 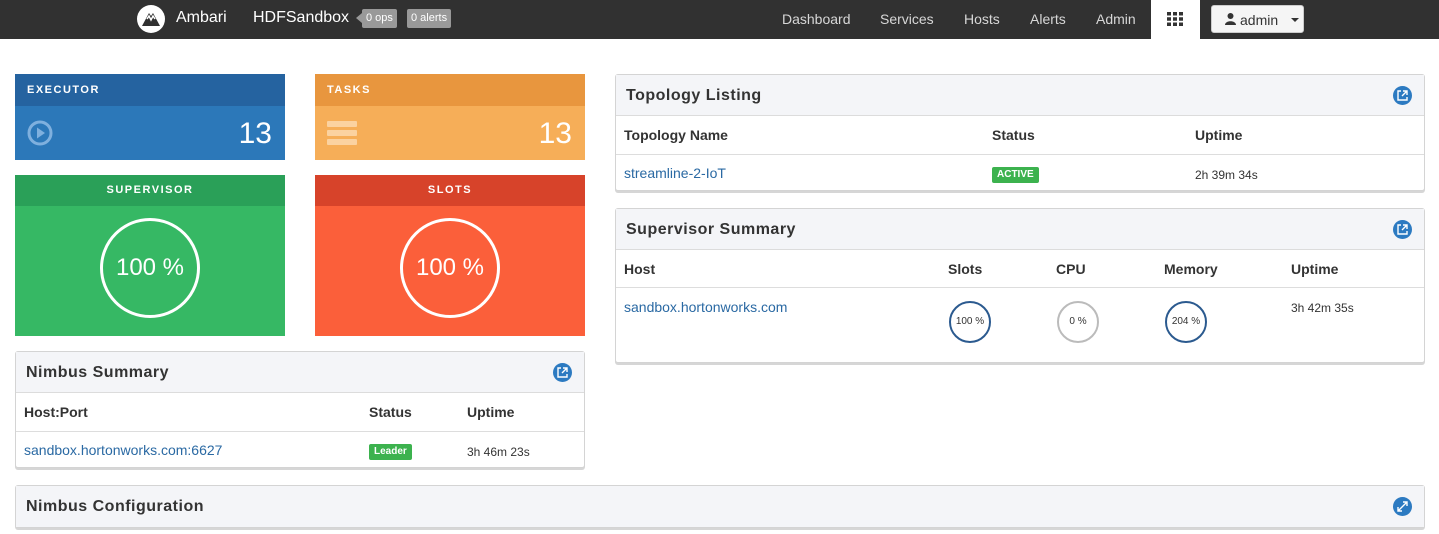 I want to click on ambari-logo-icon, so click(x=151, y=19).